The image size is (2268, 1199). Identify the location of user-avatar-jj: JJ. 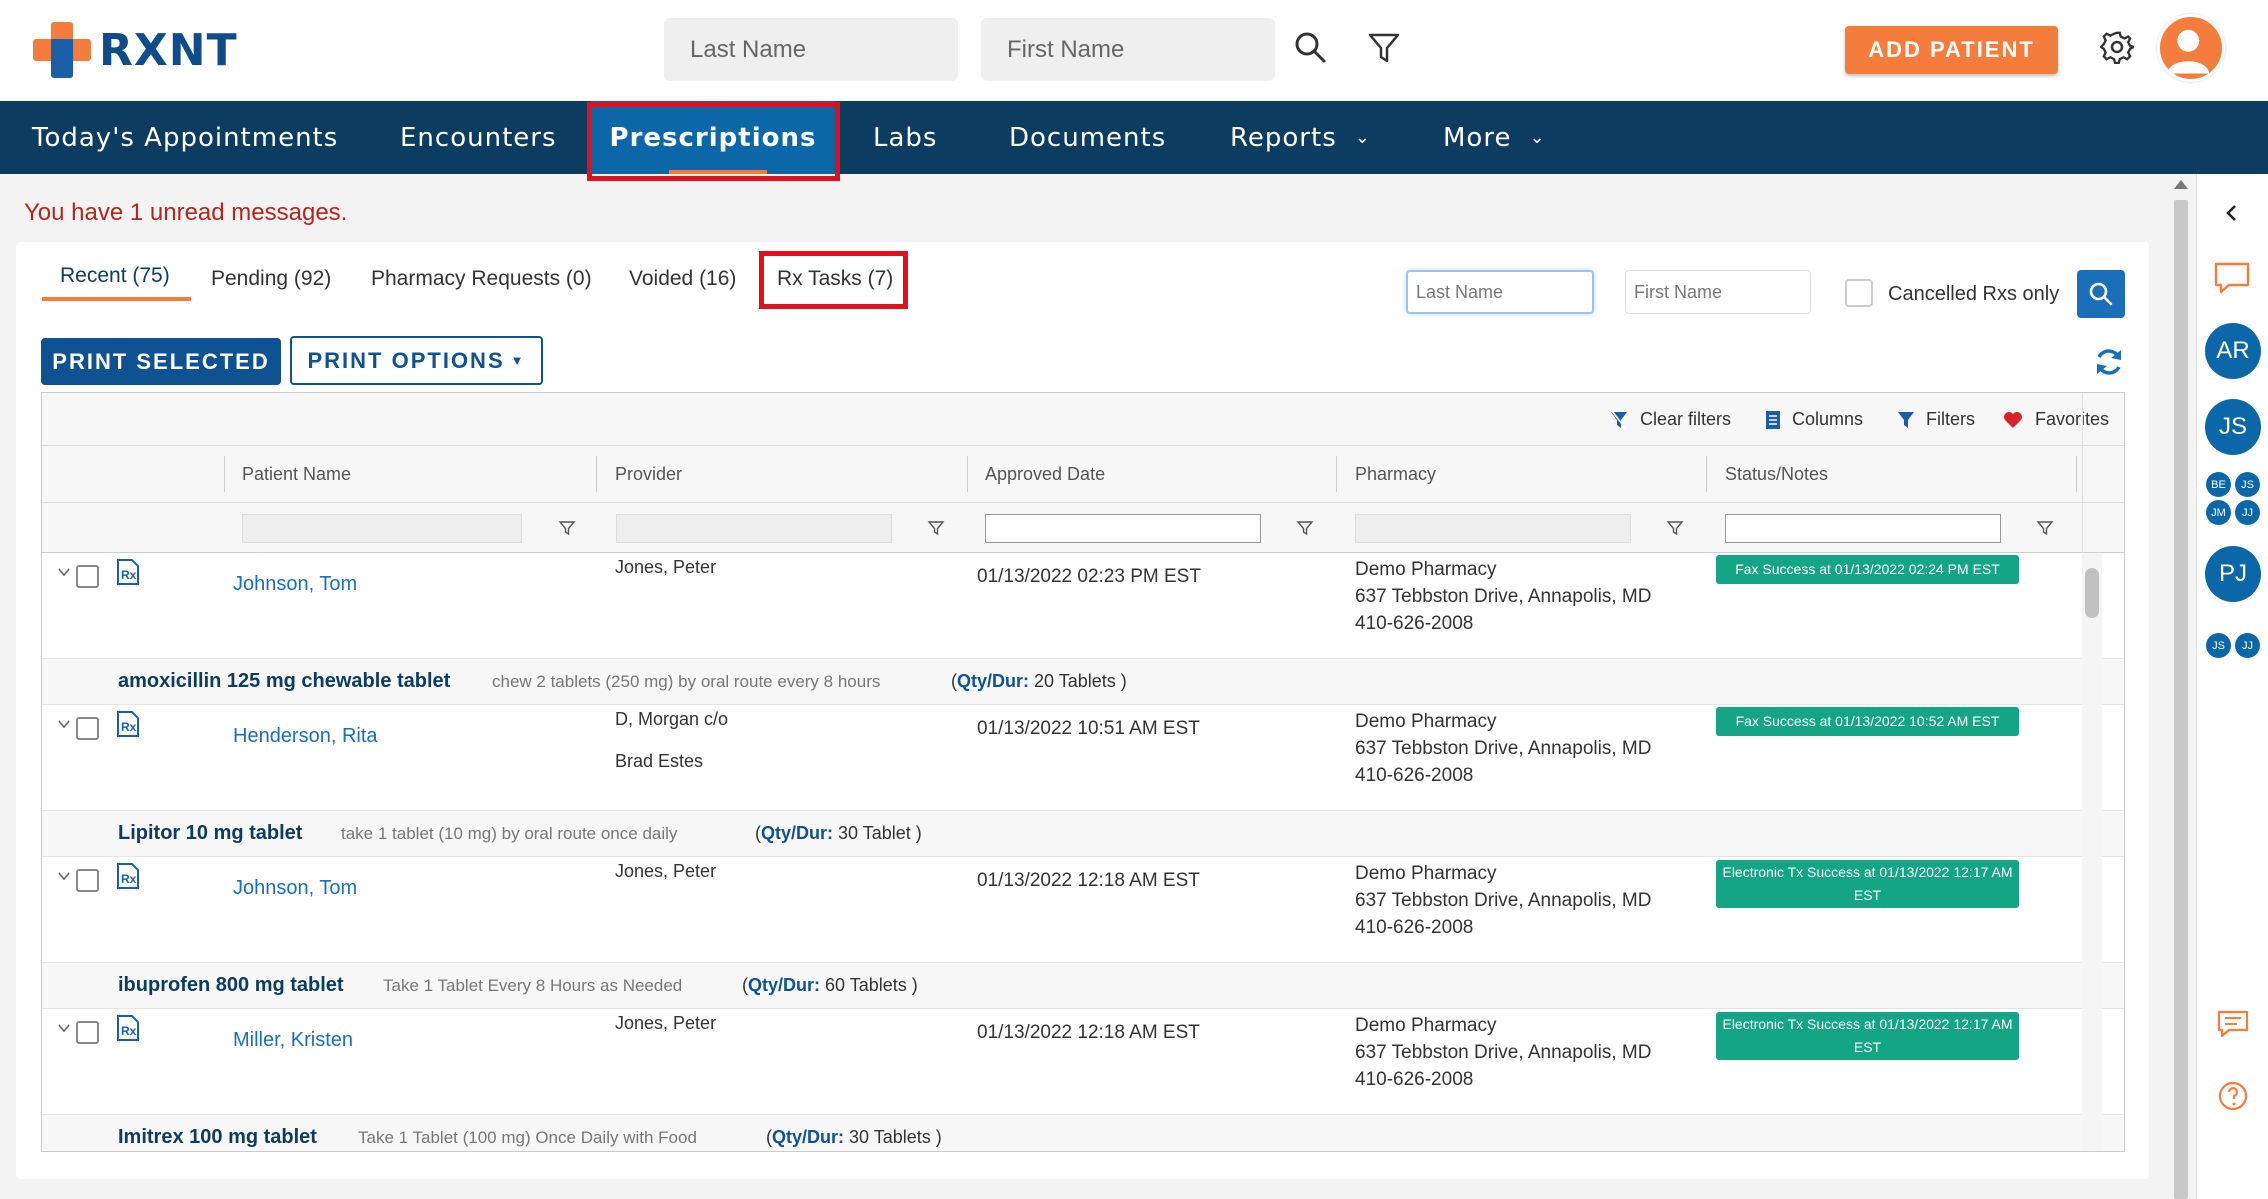
(2247, 512).